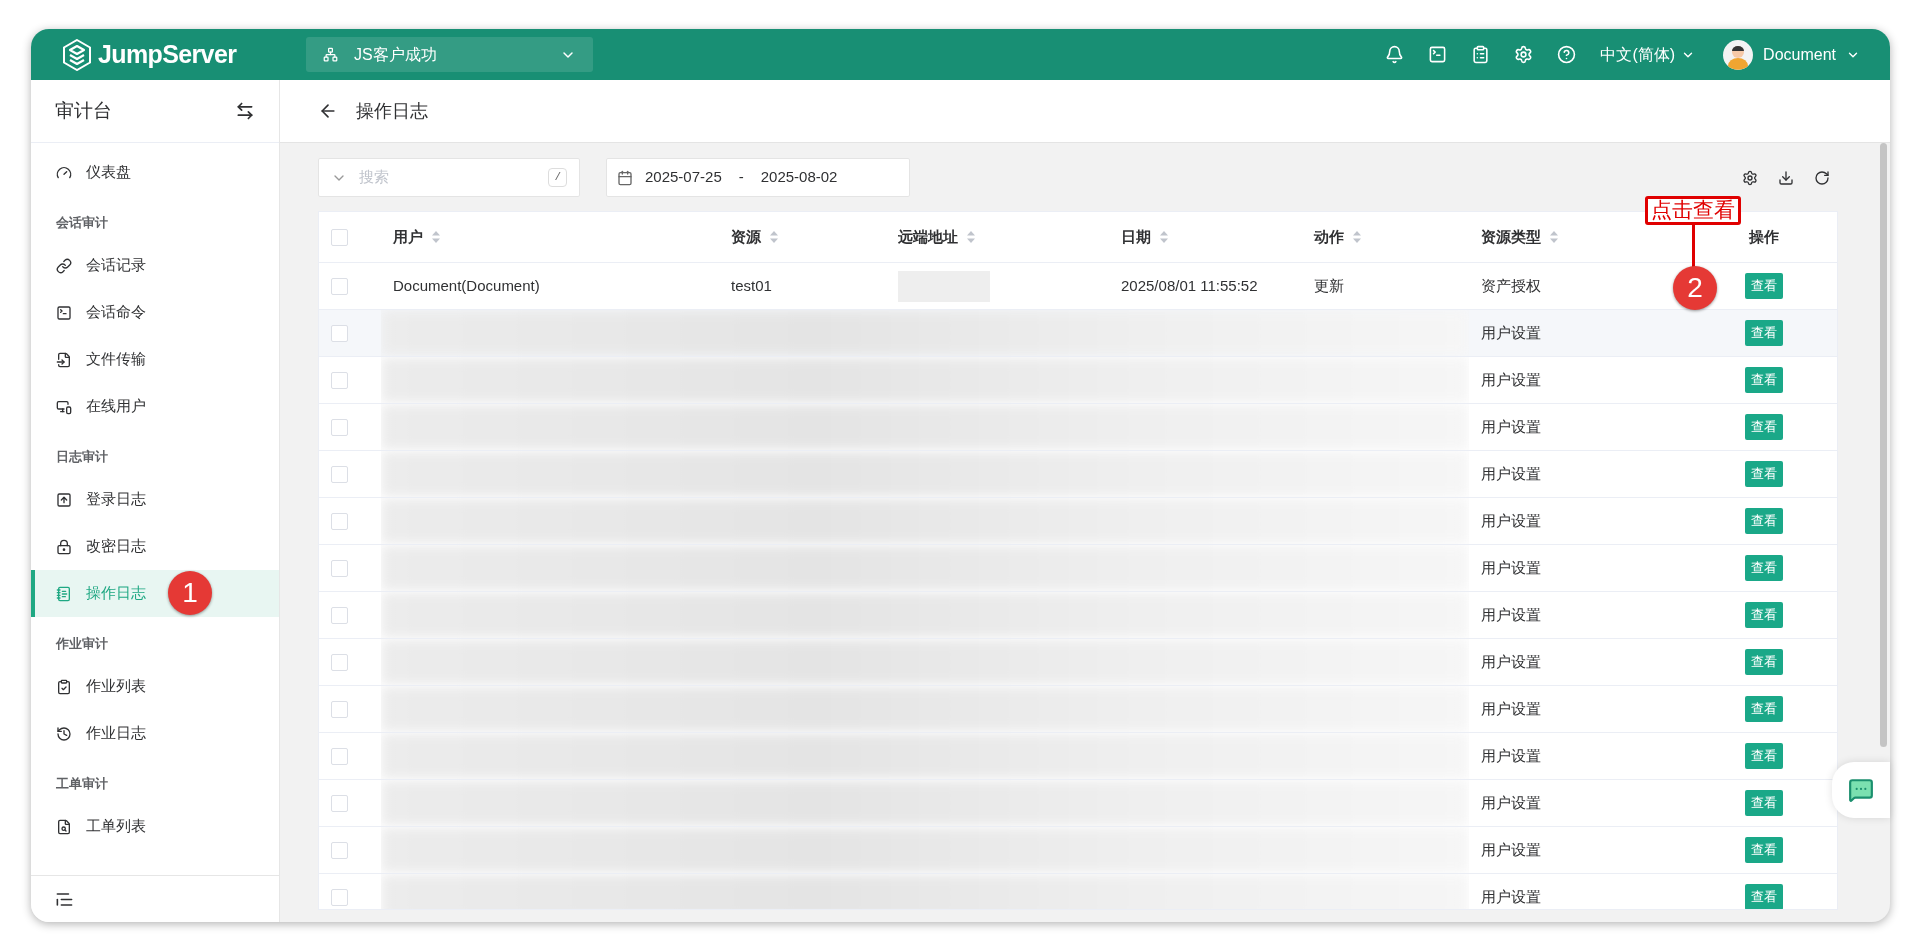 This screenshot has width=1921, height=940. Describe the element at coordinates (190, 593) in the screenshot. I see `step-badge: 1` at that location.